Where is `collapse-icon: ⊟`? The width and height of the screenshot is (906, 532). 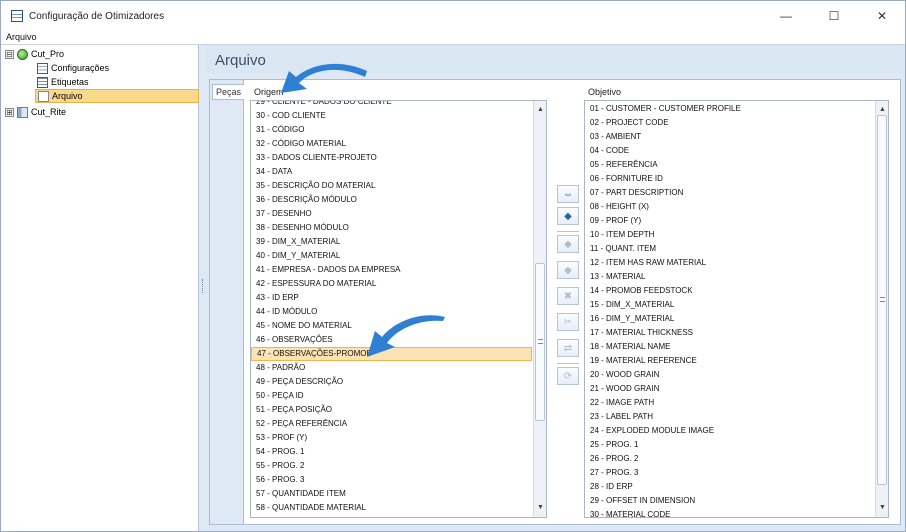 collapse-icon: ⊟ is located at coordinates (9, 54).